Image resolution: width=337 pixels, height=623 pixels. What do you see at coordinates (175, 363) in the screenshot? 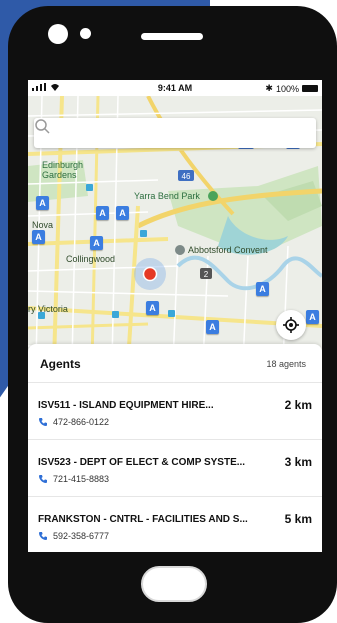
I see `agents-panel-header: Agents 18 agents` at bounding box center [175, 363].